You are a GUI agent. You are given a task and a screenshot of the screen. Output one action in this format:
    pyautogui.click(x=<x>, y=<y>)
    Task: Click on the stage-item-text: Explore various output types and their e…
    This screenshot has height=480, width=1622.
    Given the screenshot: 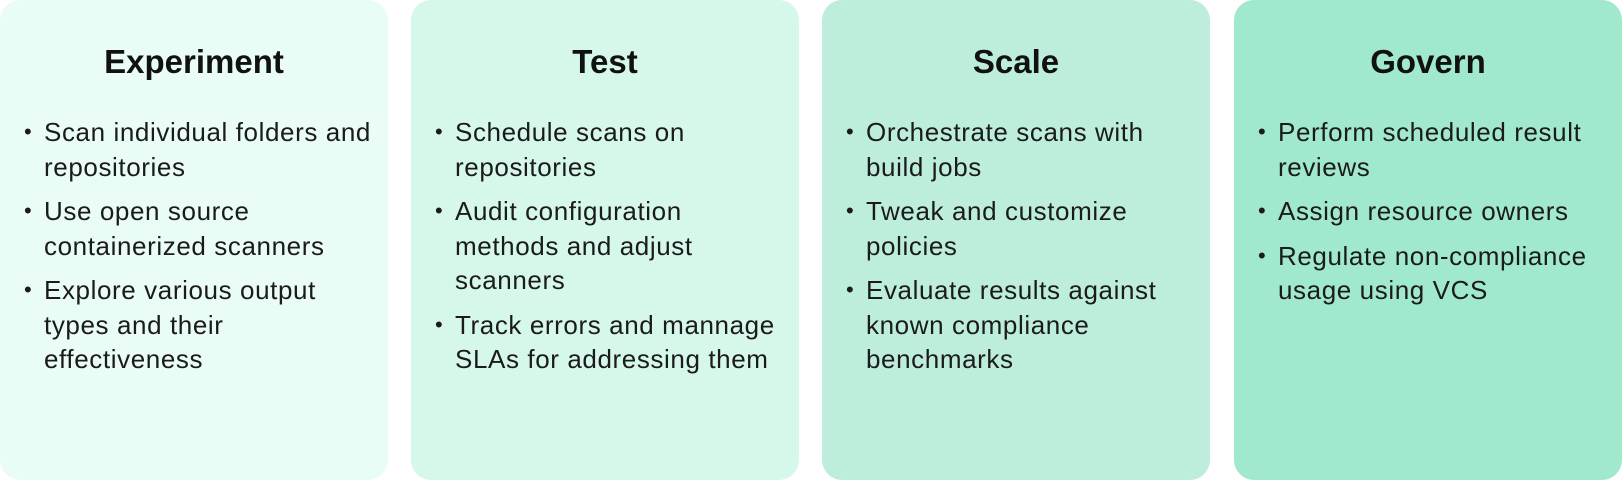 What is the action you would take?
    pyautogui.click(x=180, y=324)
    